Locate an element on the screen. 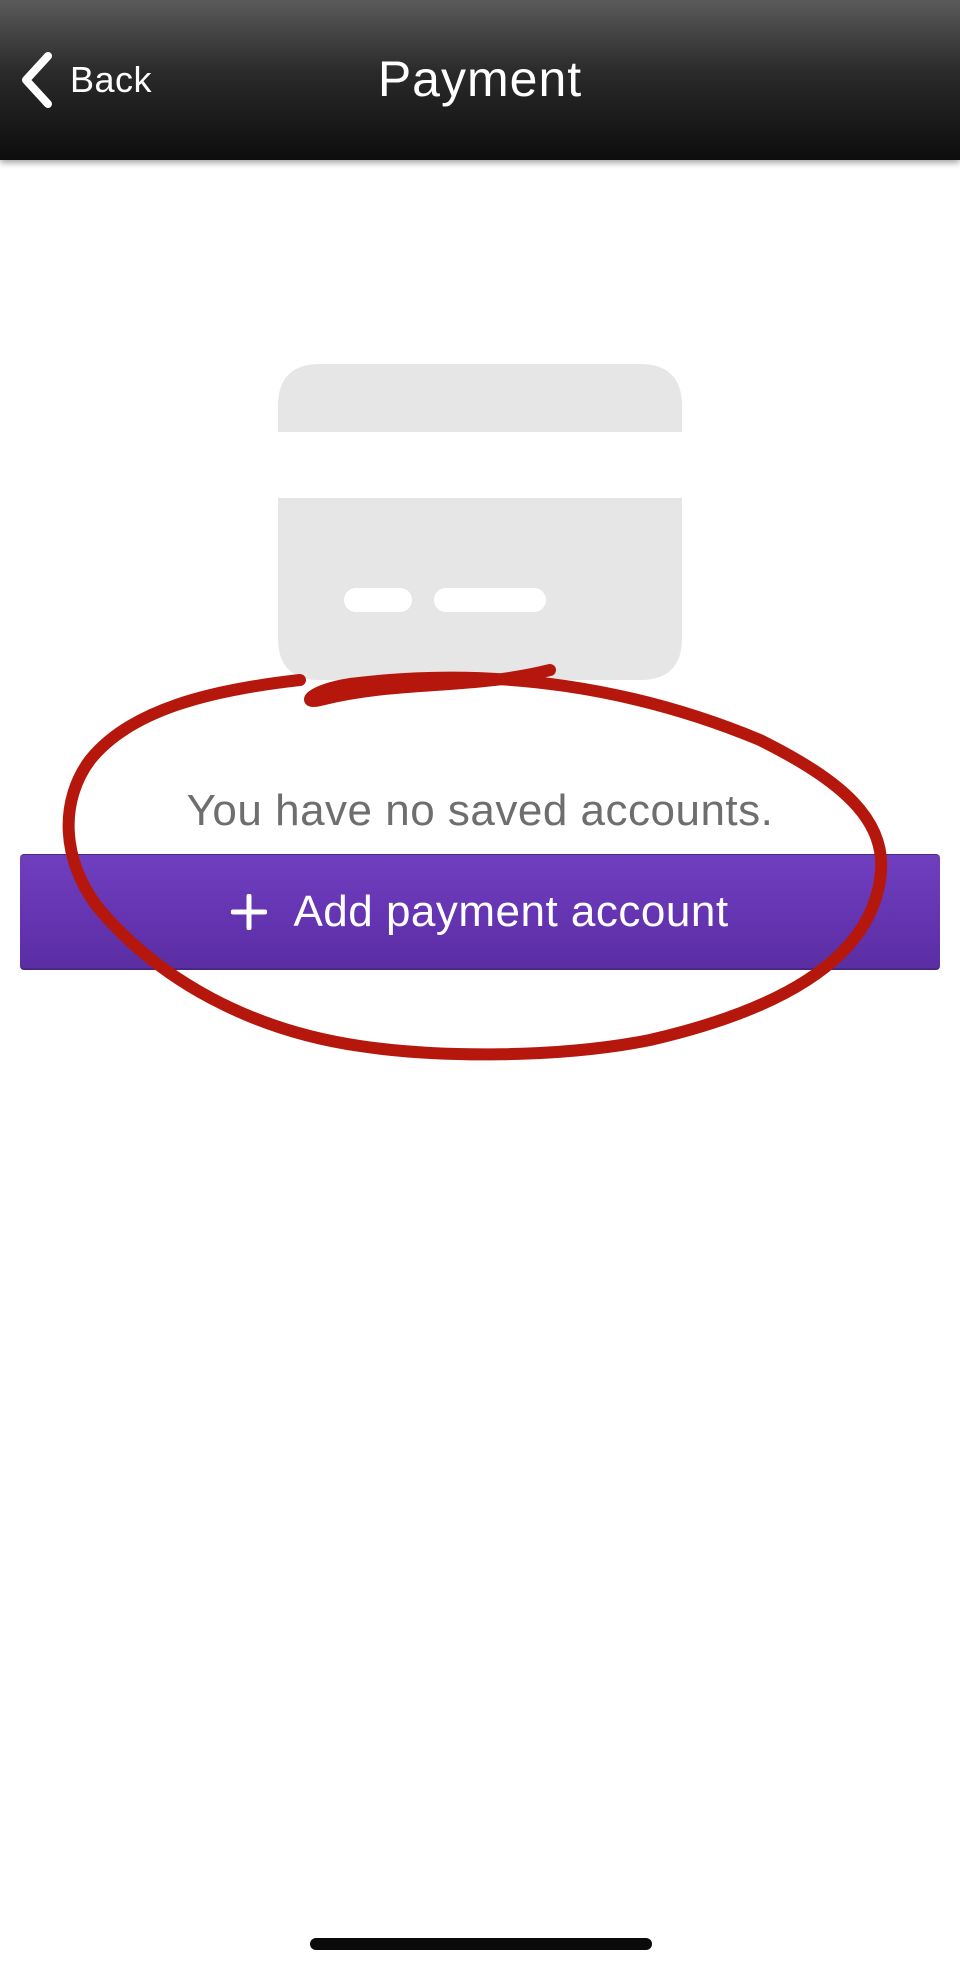  page-title: Payment is located at coordinates (480, 79).